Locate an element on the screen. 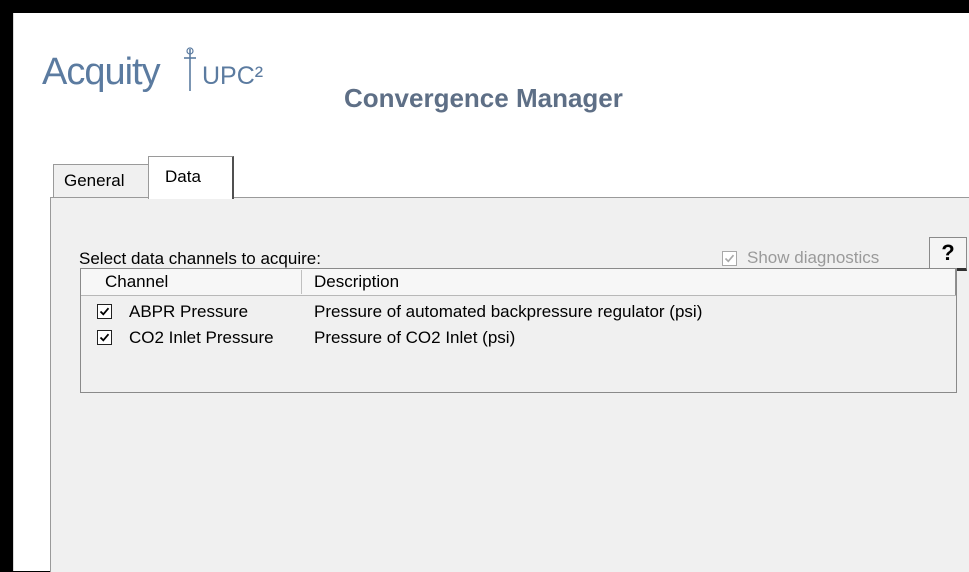 The width and height of the screenshot is (969, 572). help-button: ? is located at coordinates (948, 254).